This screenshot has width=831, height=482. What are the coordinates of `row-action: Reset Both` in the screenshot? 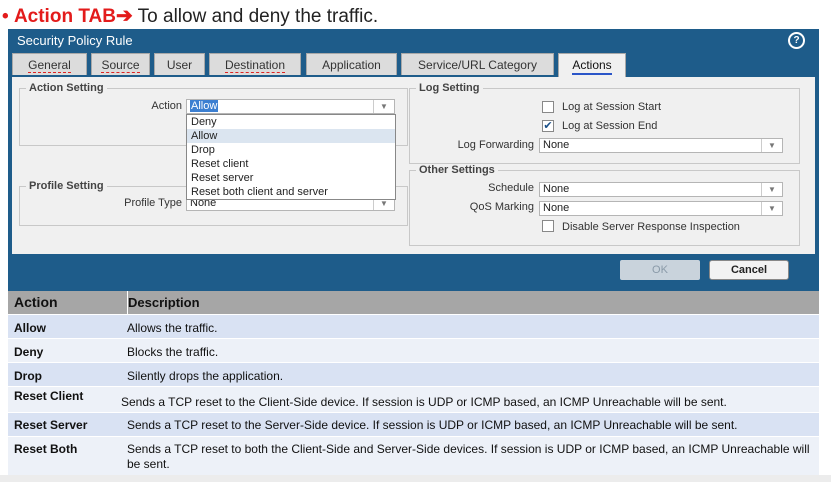 It's located at (46, 449).